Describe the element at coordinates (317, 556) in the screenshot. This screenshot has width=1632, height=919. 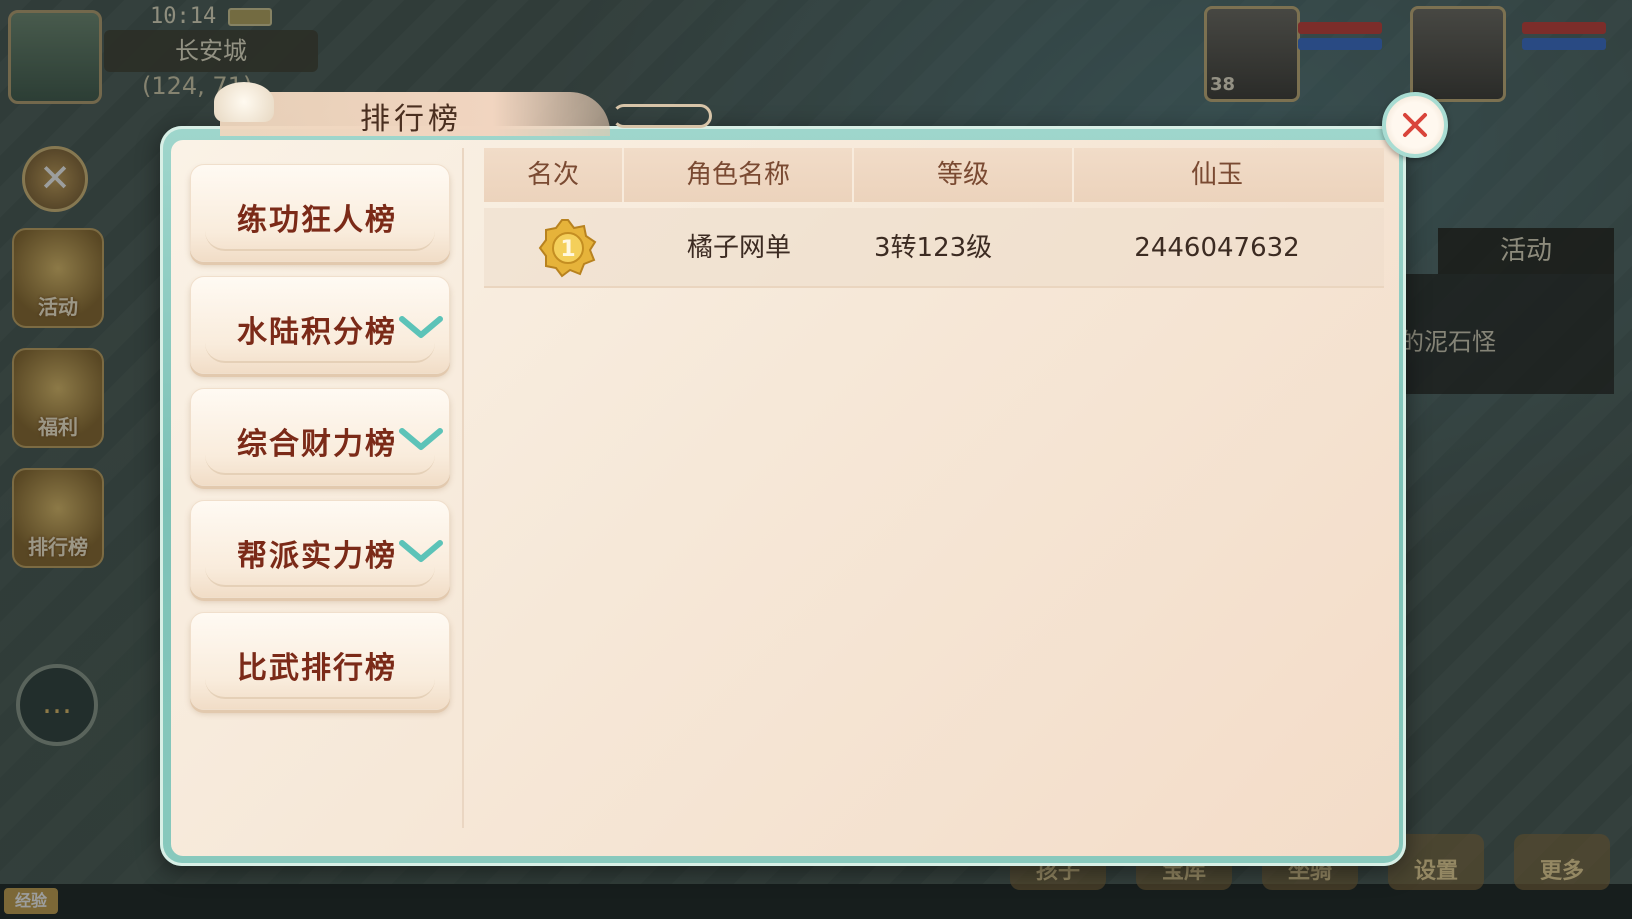
I see `category-label: 帮派实力榜` at that location.